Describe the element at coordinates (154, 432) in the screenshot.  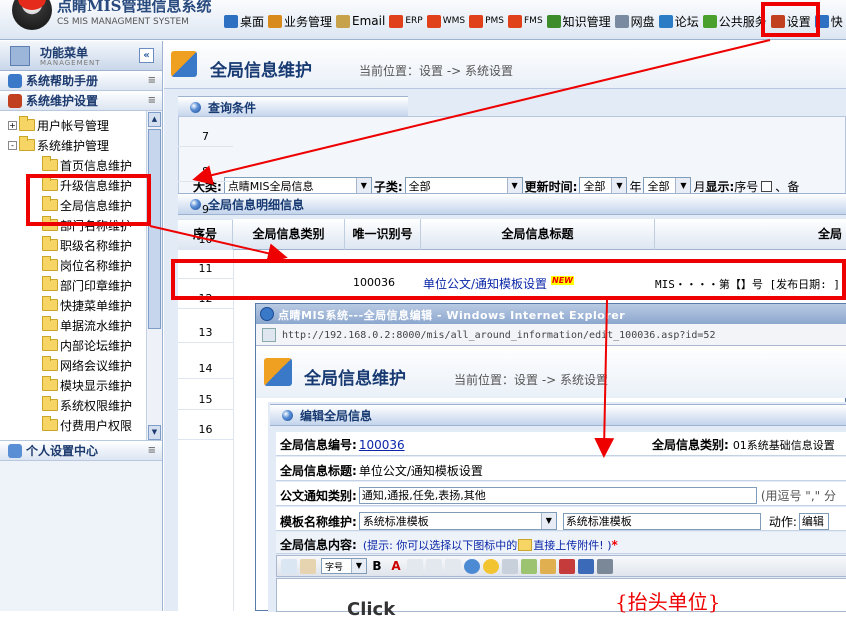
I see `scroll-down-icon: ▼` at that location.